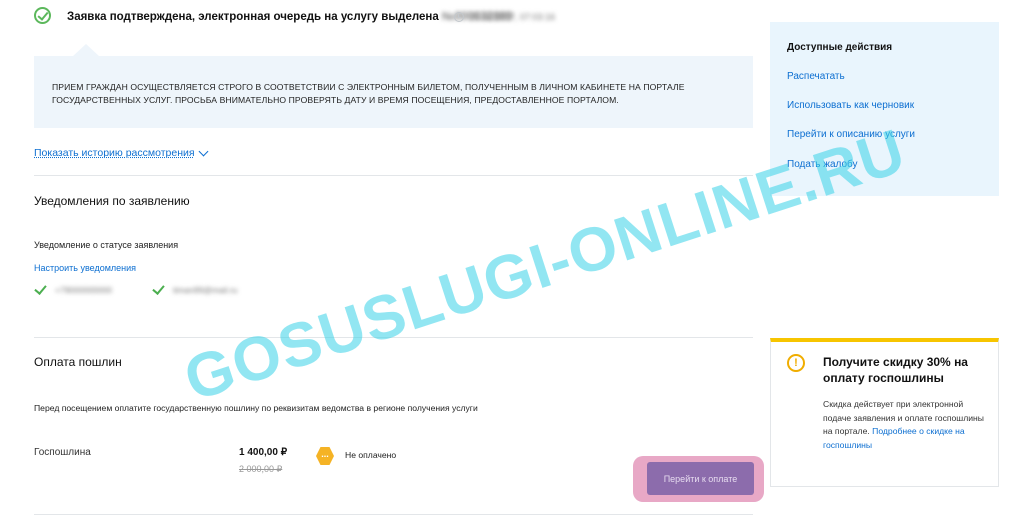 Image resolution: width=1024 pixels, height=527 pixels. I want to click on show-history-link: Показать историю рассмотрения, so click(114, 153).